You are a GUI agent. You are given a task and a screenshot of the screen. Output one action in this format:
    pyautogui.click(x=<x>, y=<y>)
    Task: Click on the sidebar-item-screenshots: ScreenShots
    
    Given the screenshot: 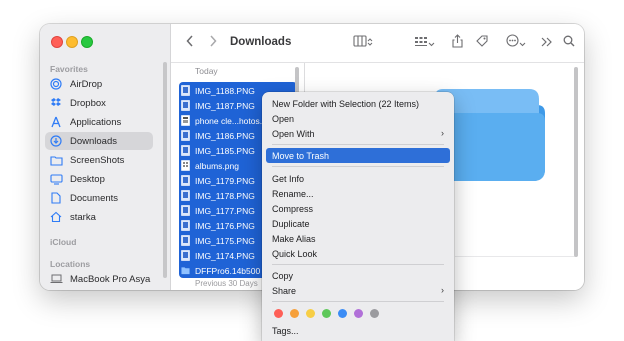 What is the action you would take?
    pyautogui.click(x=99, y=160)
    